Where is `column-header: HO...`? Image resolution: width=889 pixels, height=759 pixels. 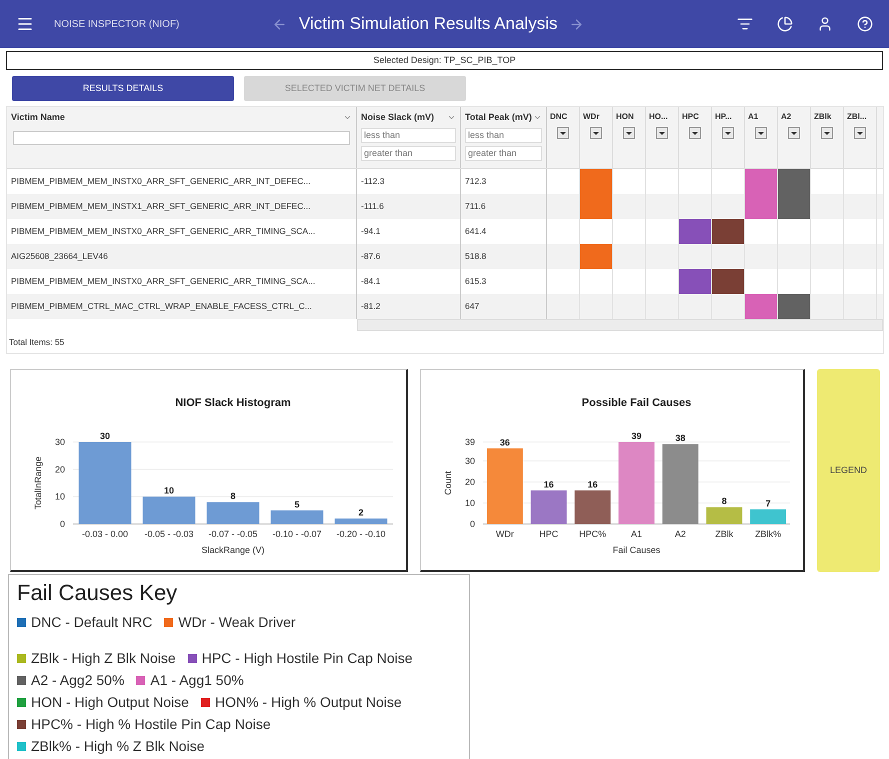 column-header: HO... is located at coordinates (662, 117).